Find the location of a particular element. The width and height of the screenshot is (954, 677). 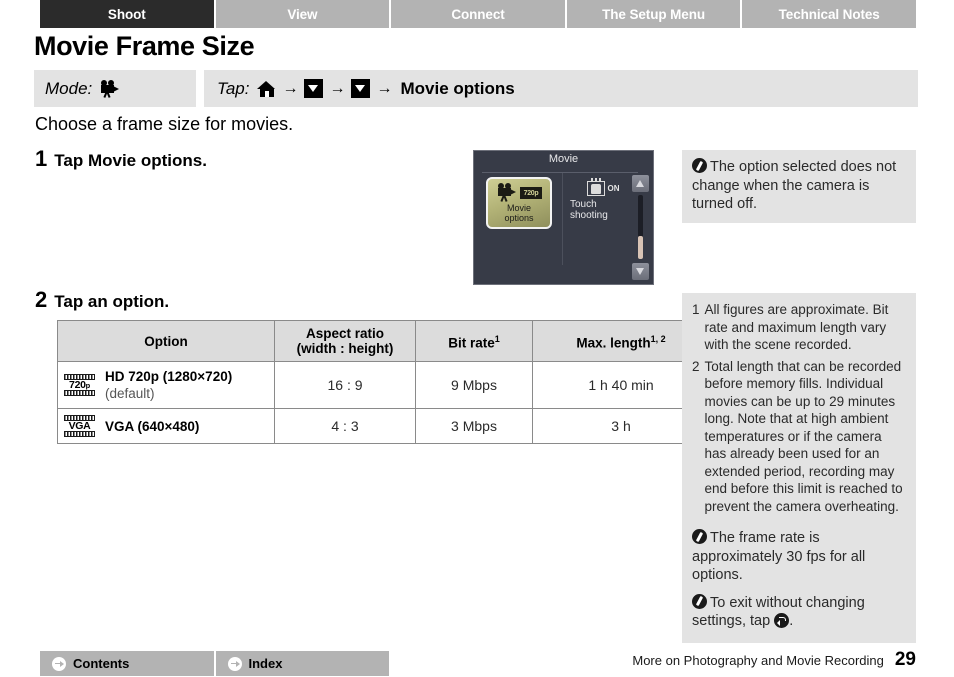

scroll-down-triangle-icon is located at coordinates (640, 271).